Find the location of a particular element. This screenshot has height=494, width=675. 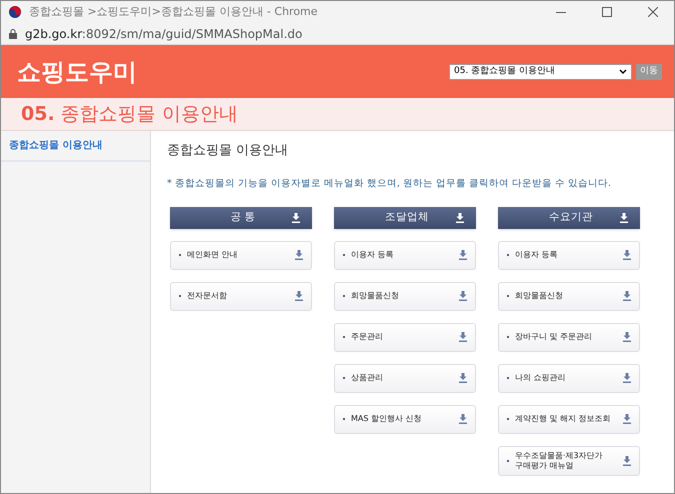

item-label: MAS 할인행사 신청 is located at coordinates (387, 419).